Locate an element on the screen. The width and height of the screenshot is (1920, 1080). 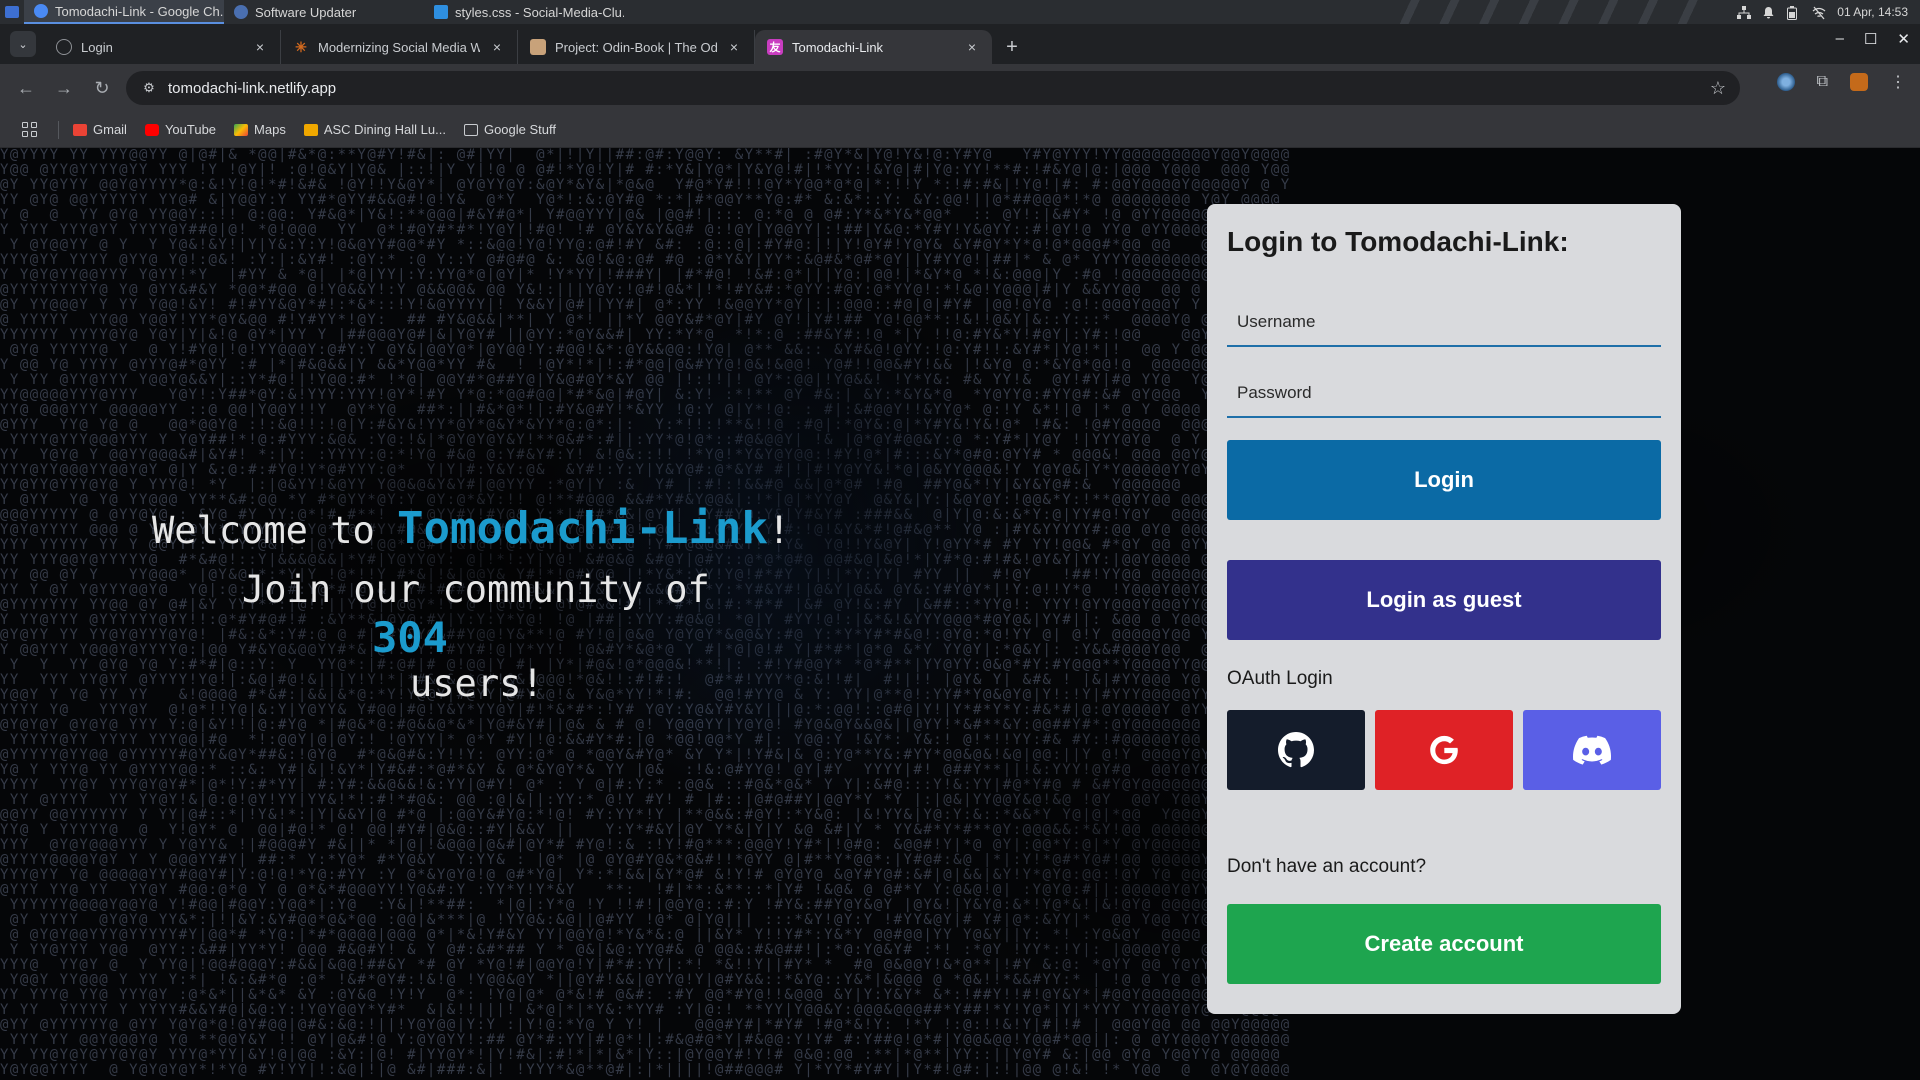
password-input is located at coordinates (1444, 392).